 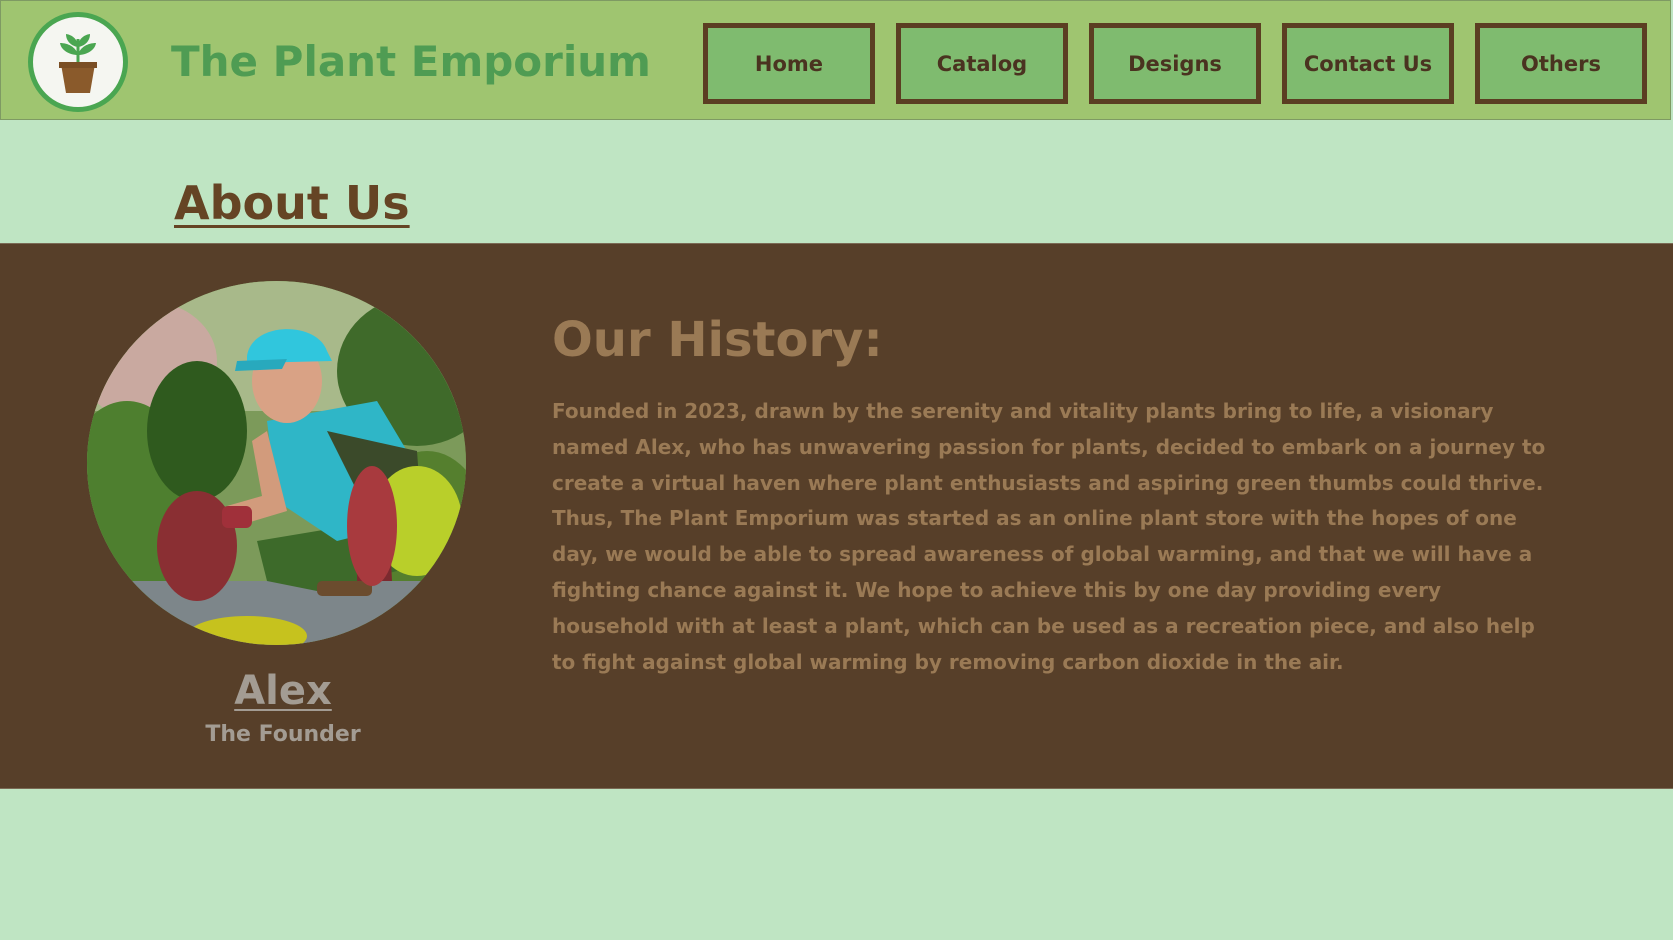 What do you see at coordinates (78, 62) in the screenshot?
I see `potted-plant-icon` at bounding box center [78, 62].